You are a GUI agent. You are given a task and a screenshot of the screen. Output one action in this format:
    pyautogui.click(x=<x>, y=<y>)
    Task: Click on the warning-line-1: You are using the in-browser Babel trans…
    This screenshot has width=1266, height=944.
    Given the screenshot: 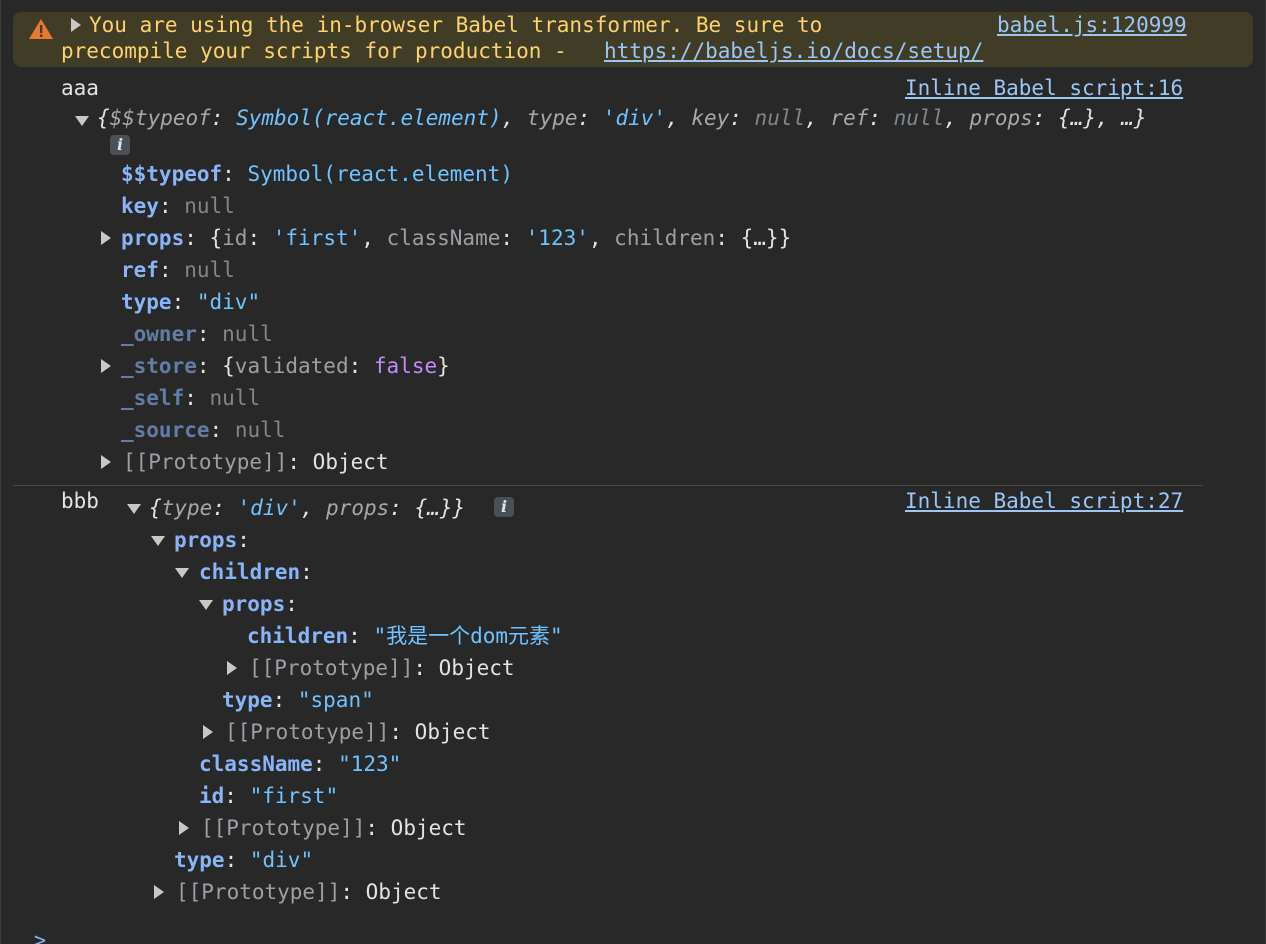 What is the action you would take?
    pyautogui.click(x=456, y=25)
    